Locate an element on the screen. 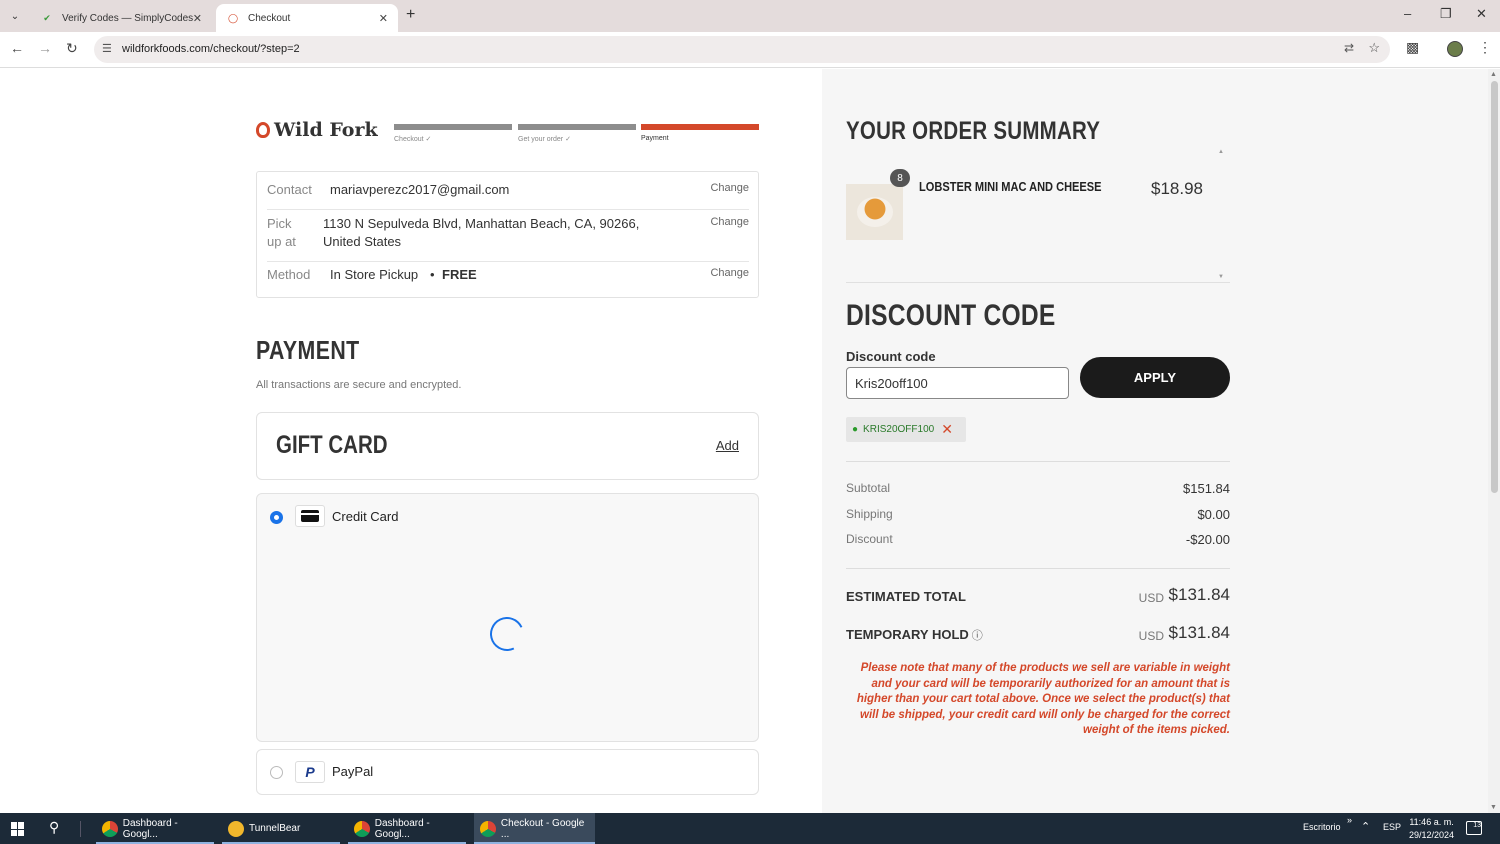  product-name: LOBSTER MINI MAC AND CHEESE is located at coordinates (1010, 186).